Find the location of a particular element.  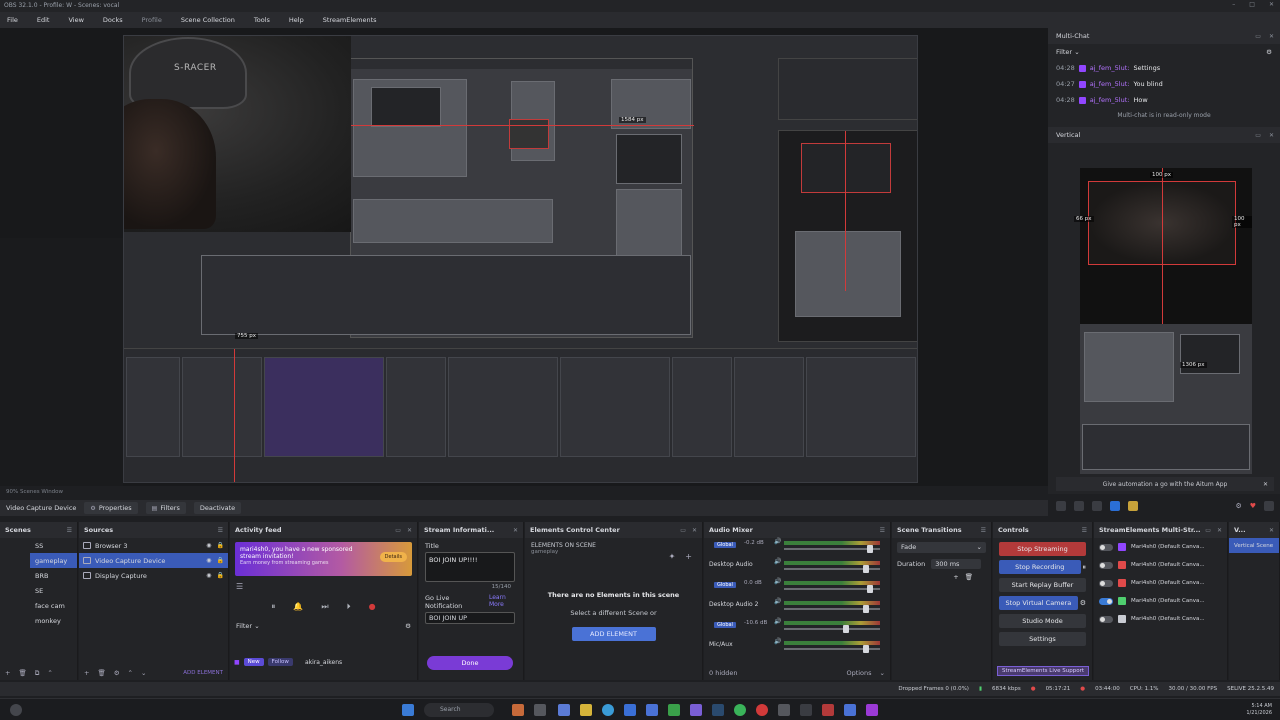

menu-tools: Tools is located at coordinates (264, 20).